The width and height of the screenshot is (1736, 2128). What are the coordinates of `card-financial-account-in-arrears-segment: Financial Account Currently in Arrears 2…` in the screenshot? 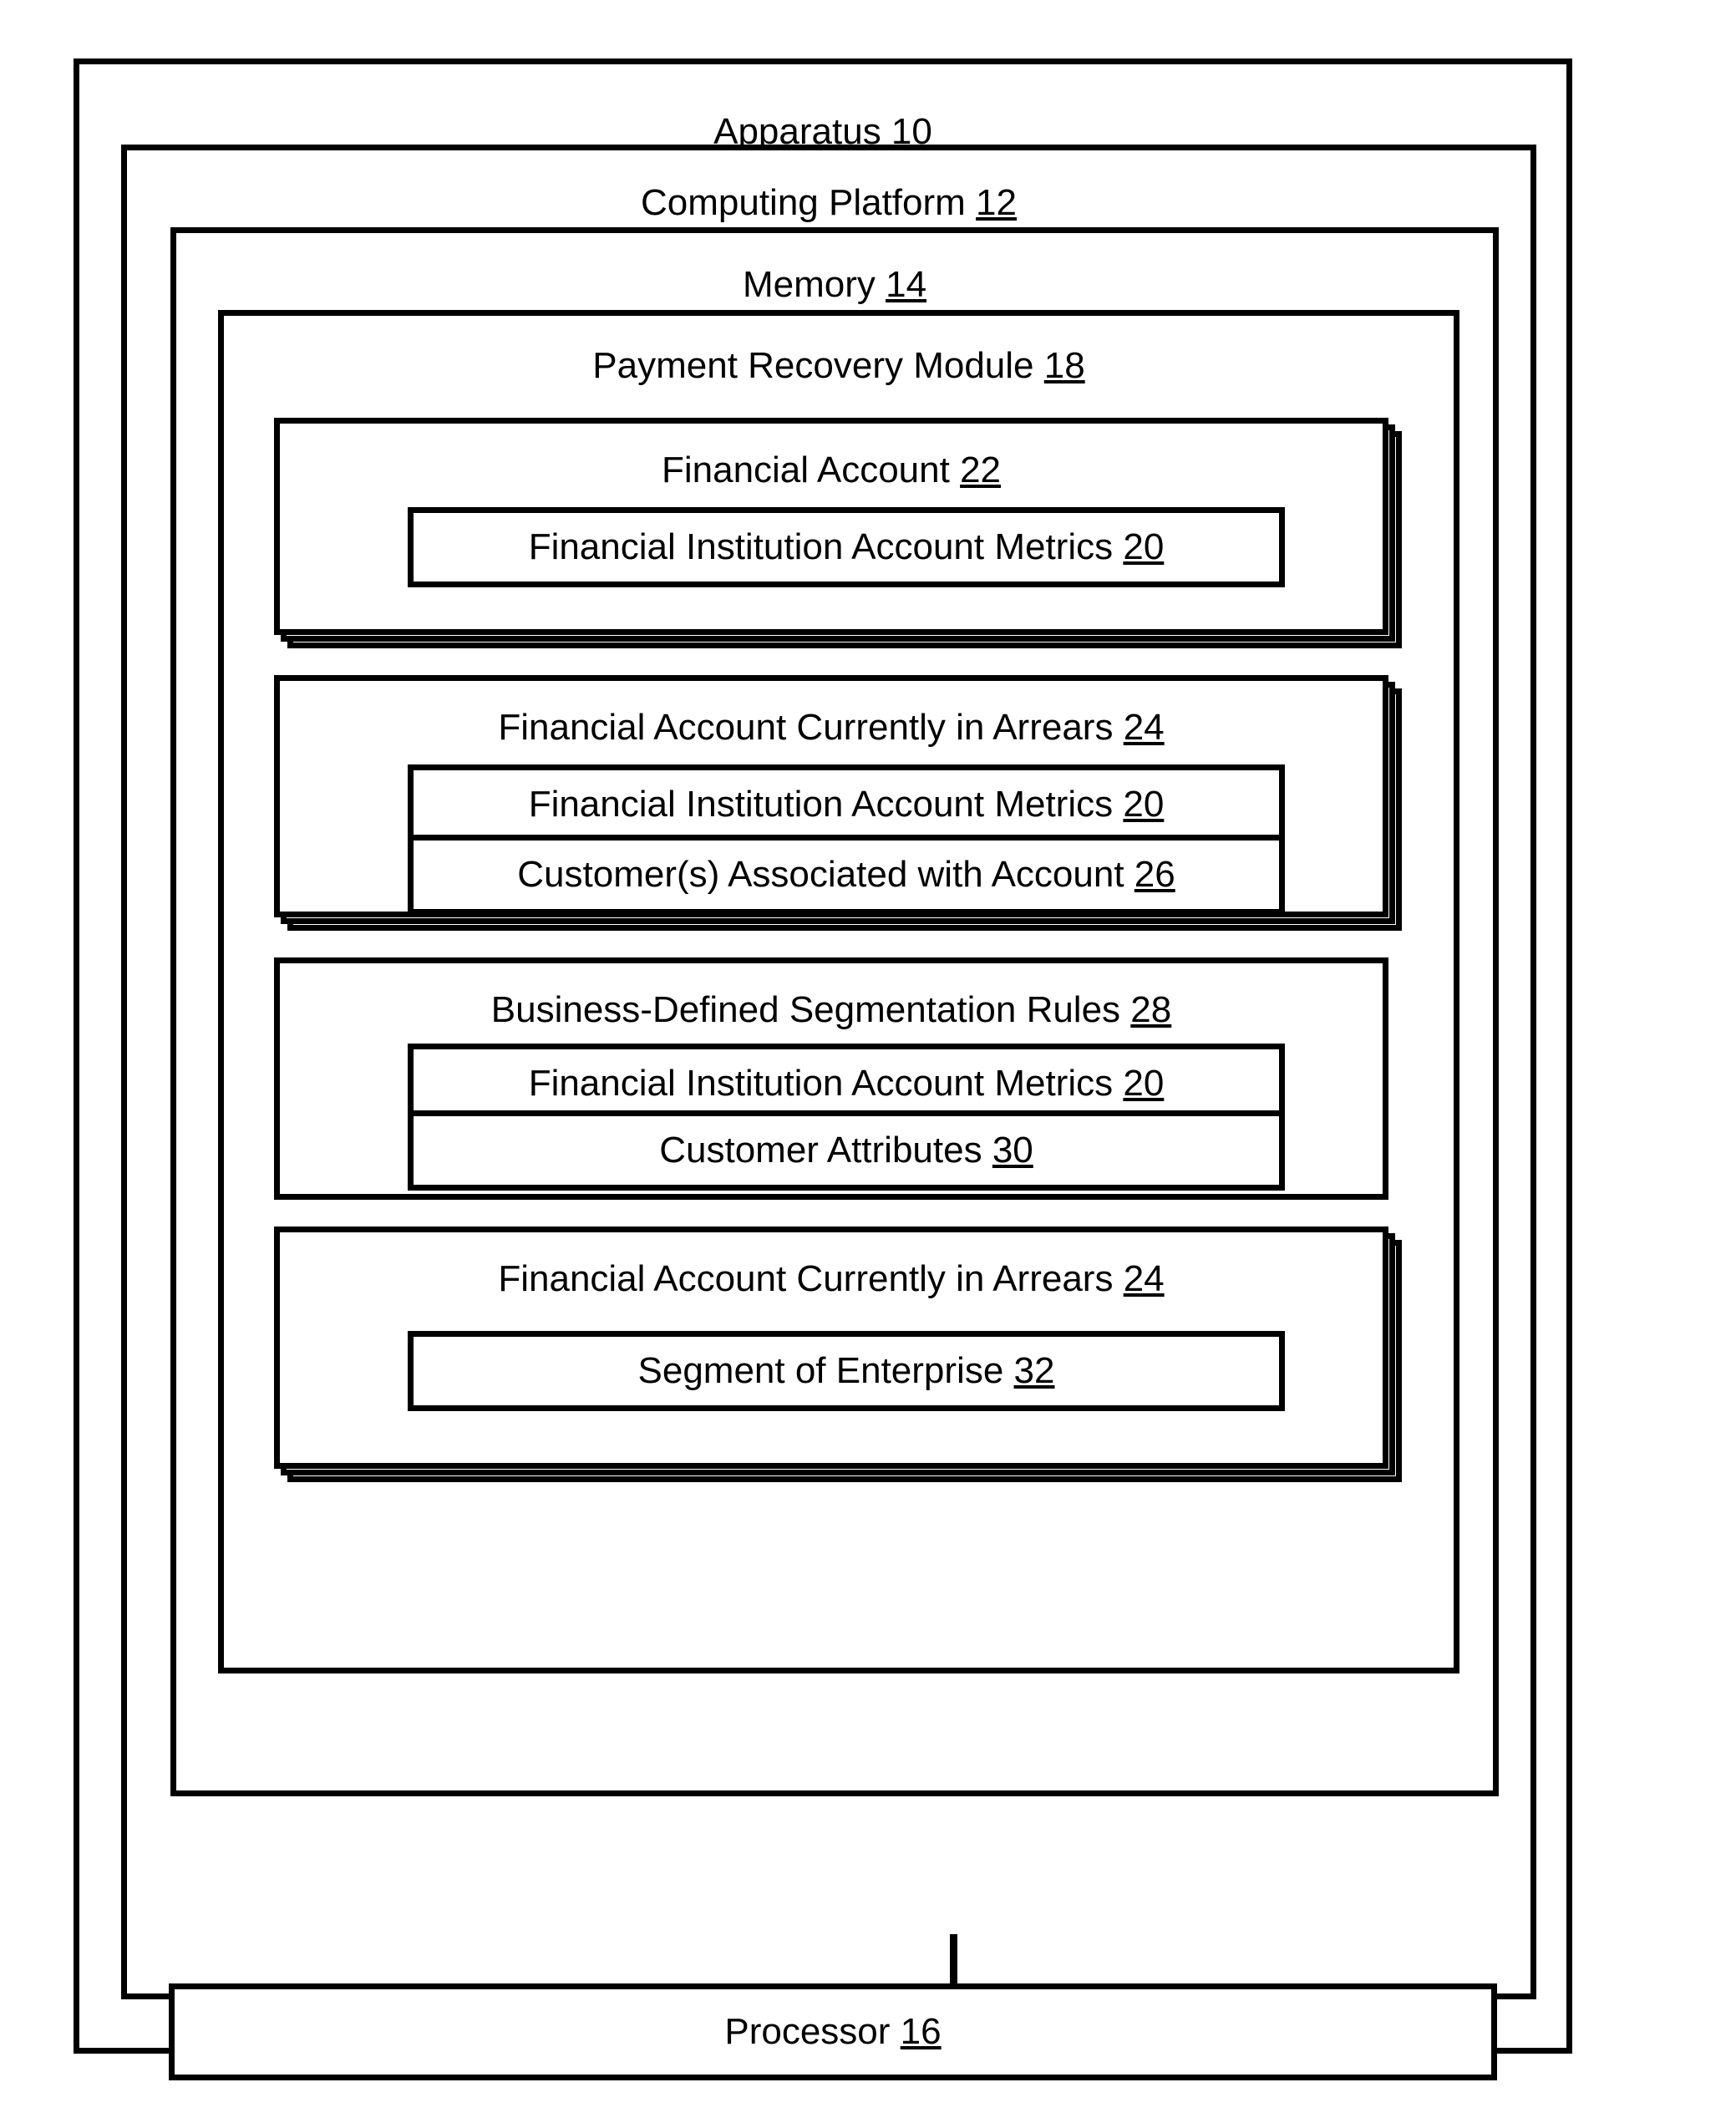 It's located at (838, 1354).